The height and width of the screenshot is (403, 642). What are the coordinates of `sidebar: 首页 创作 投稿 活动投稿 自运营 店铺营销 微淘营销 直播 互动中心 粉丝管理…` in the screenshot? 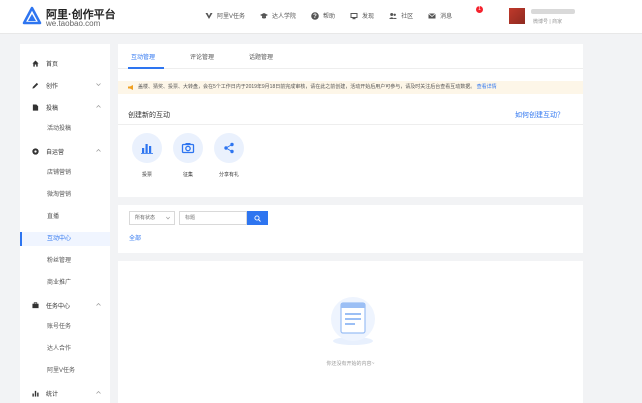 It's located at (65, 223).